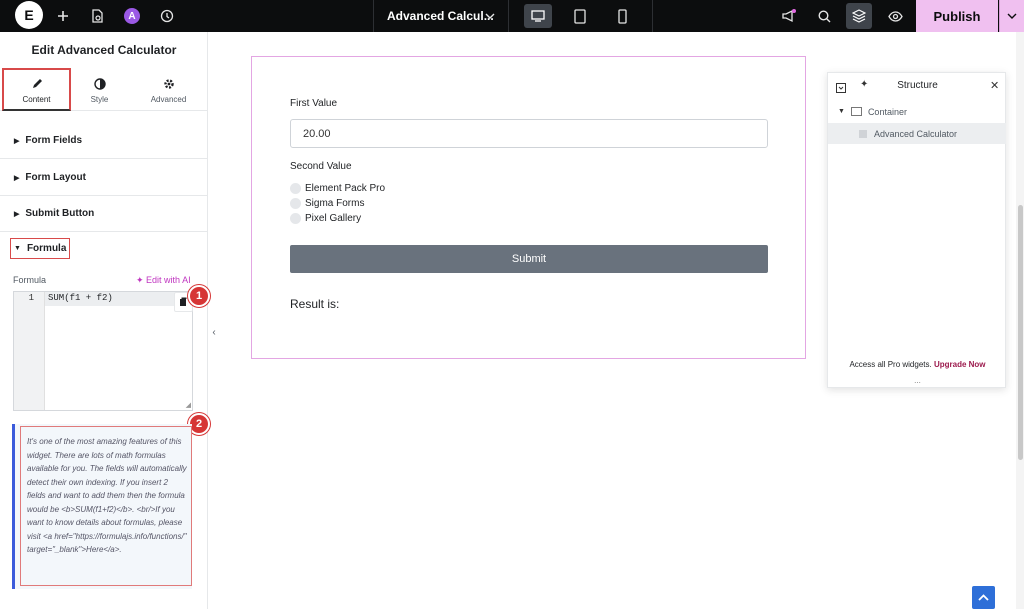 Image resolution: width=1024 pixels, height=609 pixels. Describe the element at coordinates (789, 16) in the screenshot. I see `notifications-megaphone-icon` at that location.